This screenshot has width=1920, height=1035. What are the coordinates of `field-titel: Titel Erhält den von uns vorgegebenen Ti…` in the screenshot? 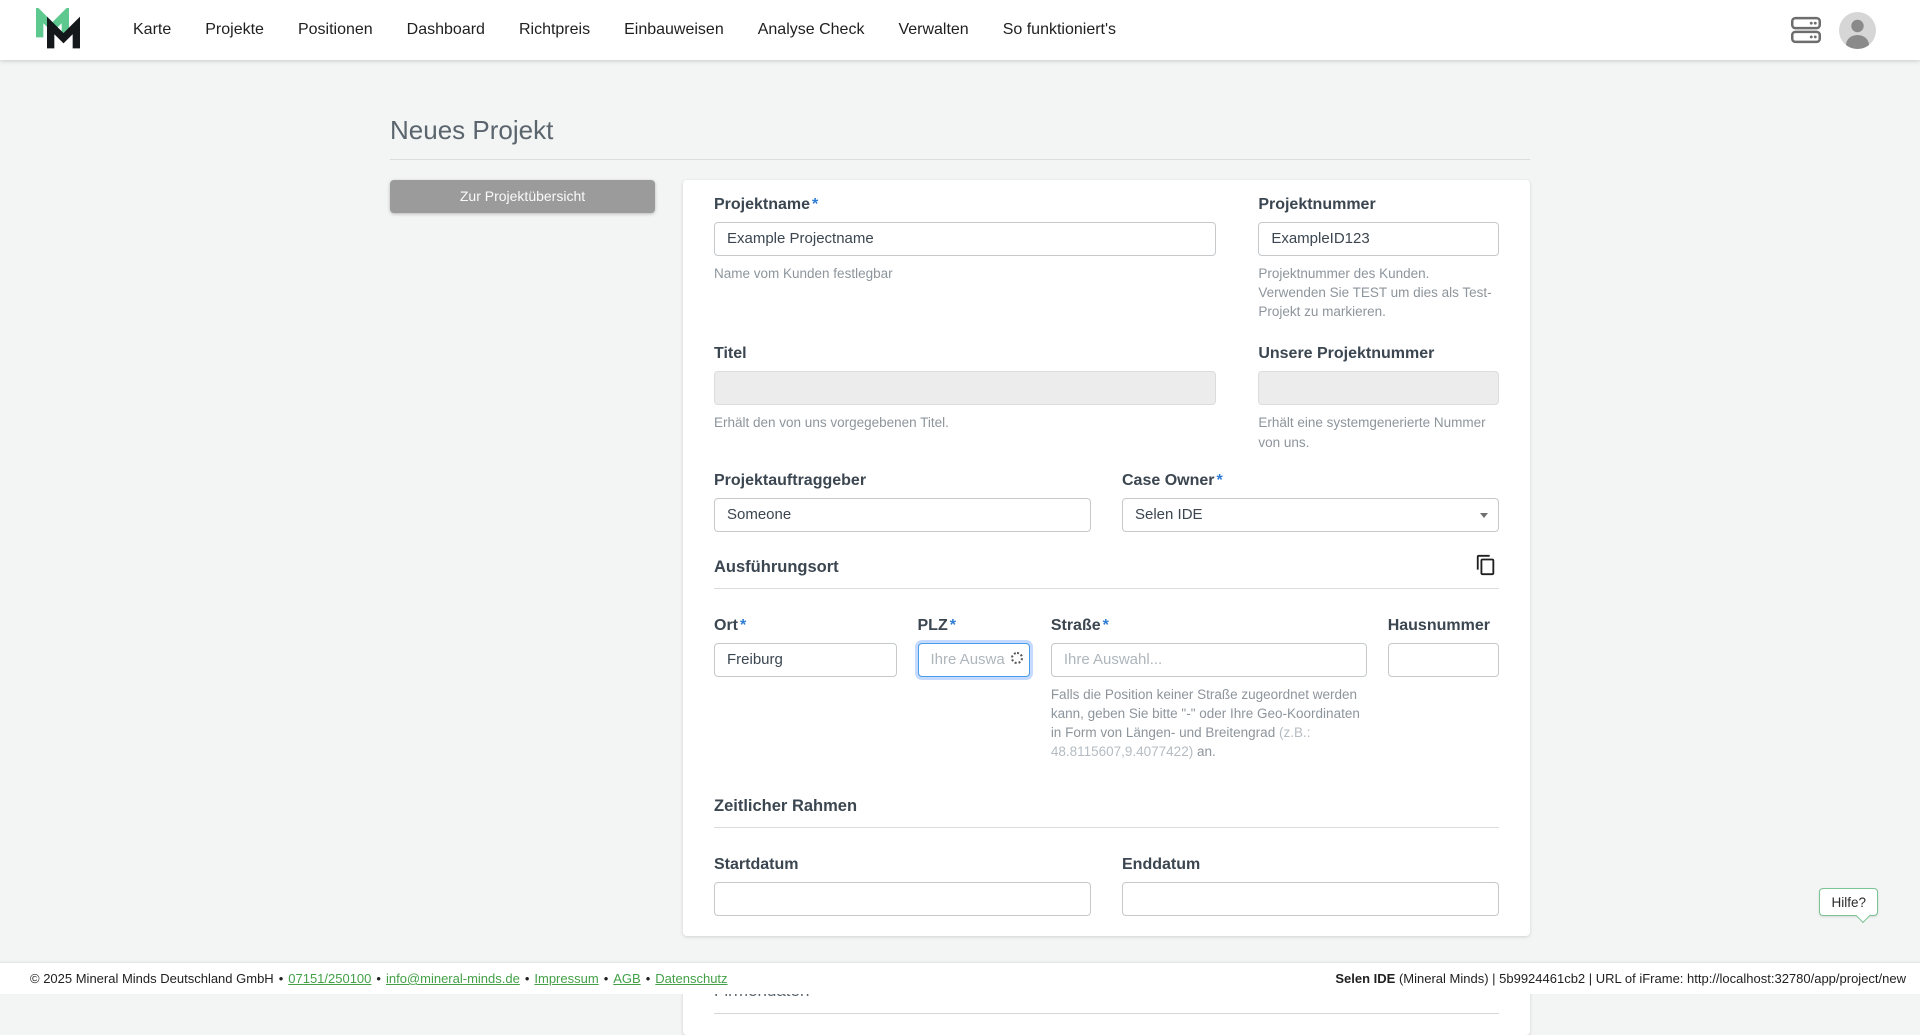 It's located at (965, 398).